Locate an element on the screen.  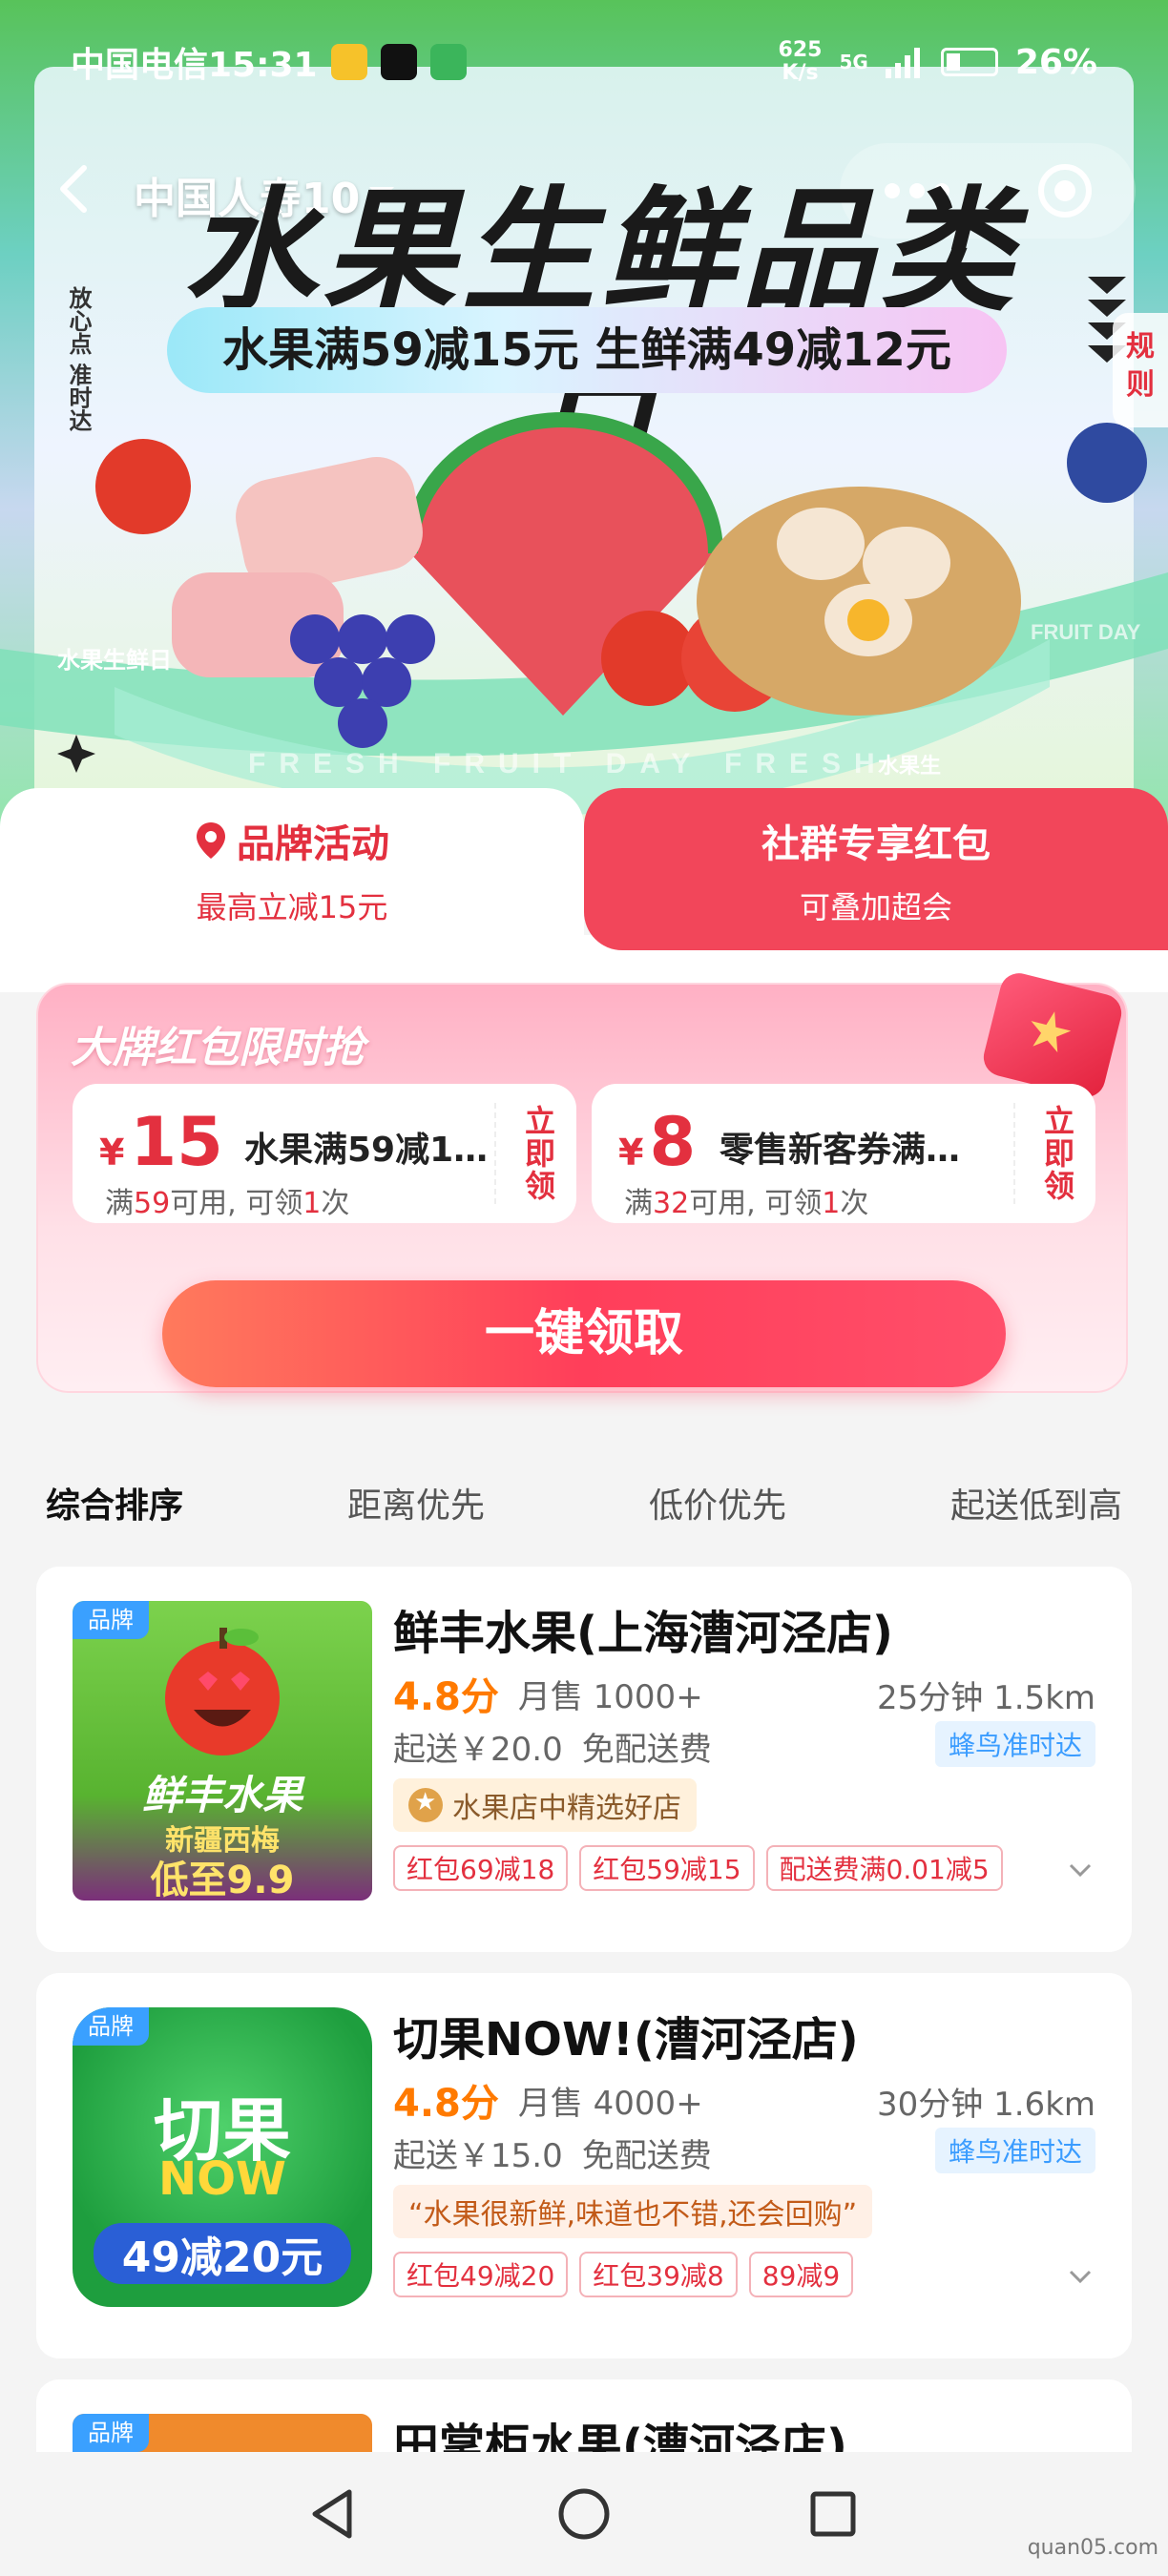
monthly-sales: 月售 1000+ is located at coordinates (610, 1696).